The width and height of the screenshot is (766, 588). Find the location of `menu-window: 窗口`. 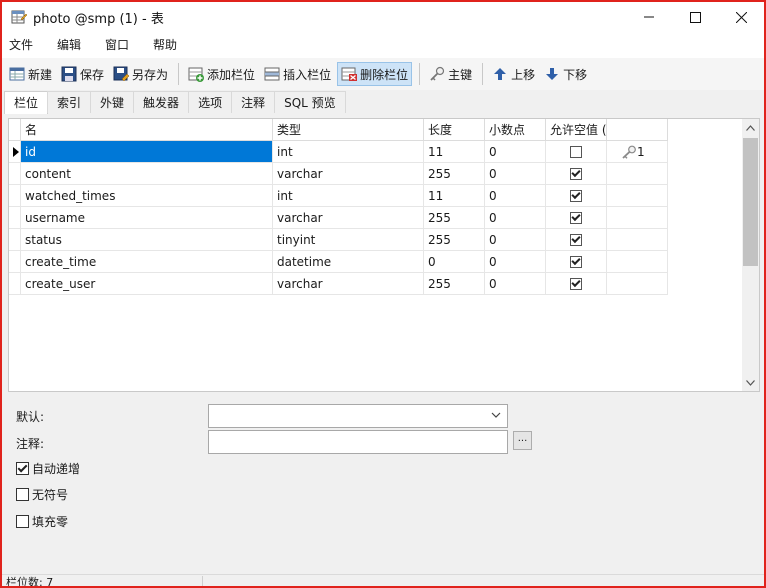

menu-window: 窗口 is located at coordinates (117, 45).